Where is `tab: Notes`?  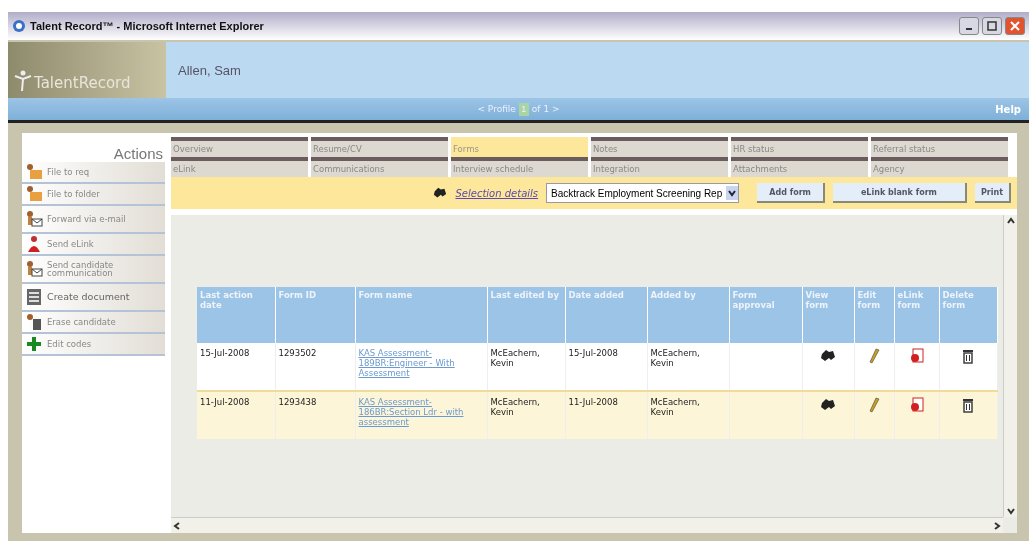
tab: Notes is located at coordinates (659, 147).